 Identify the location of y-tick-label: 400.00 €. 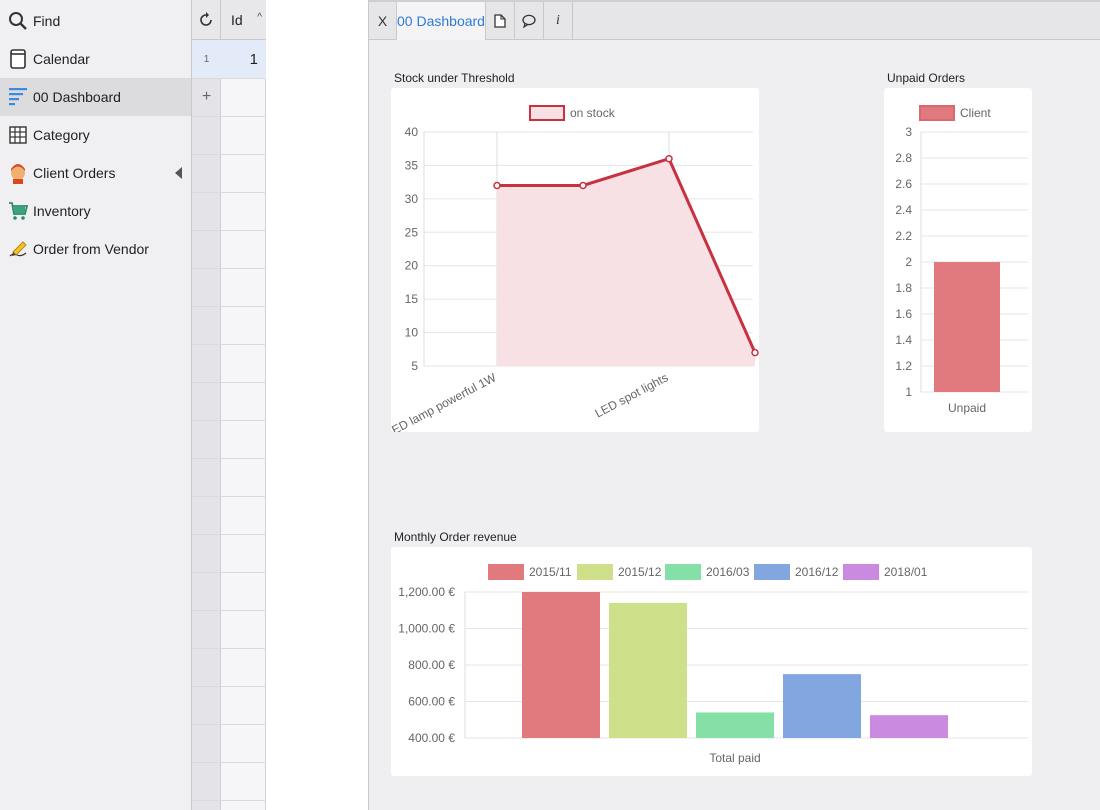
(431, 738).